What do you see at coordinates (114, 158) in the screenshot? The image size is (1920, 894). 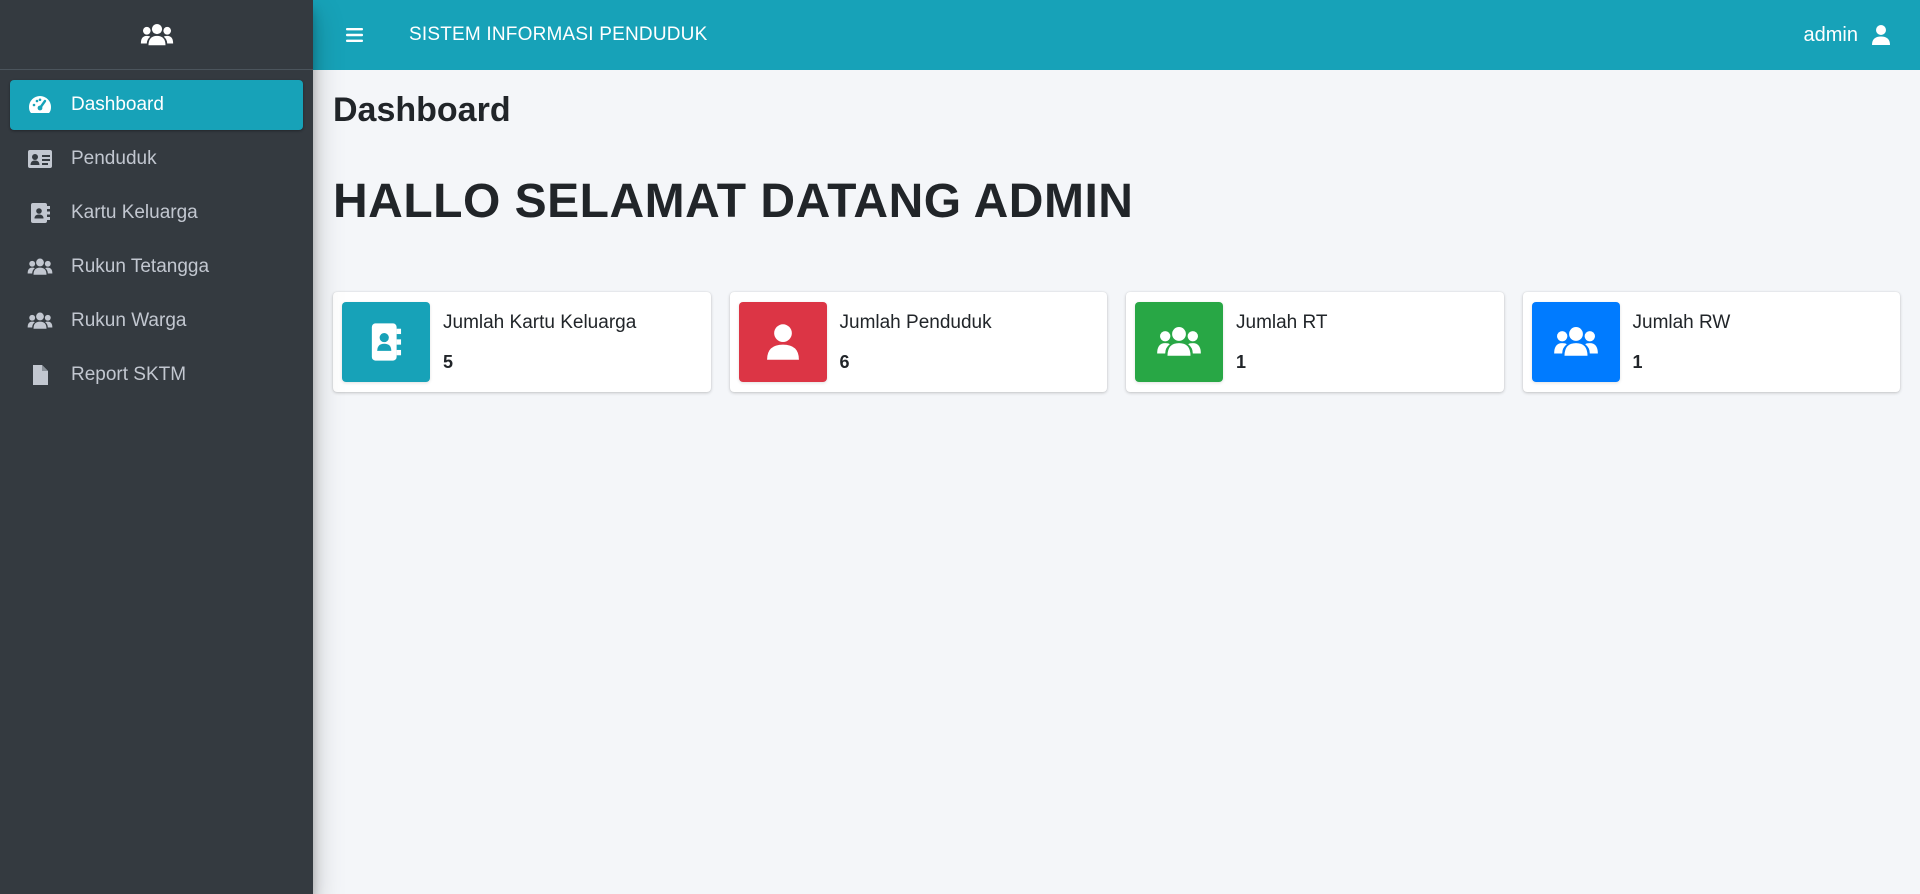 I see `sidebar-item-label: Penduduk` at bounding box center [114, 158].